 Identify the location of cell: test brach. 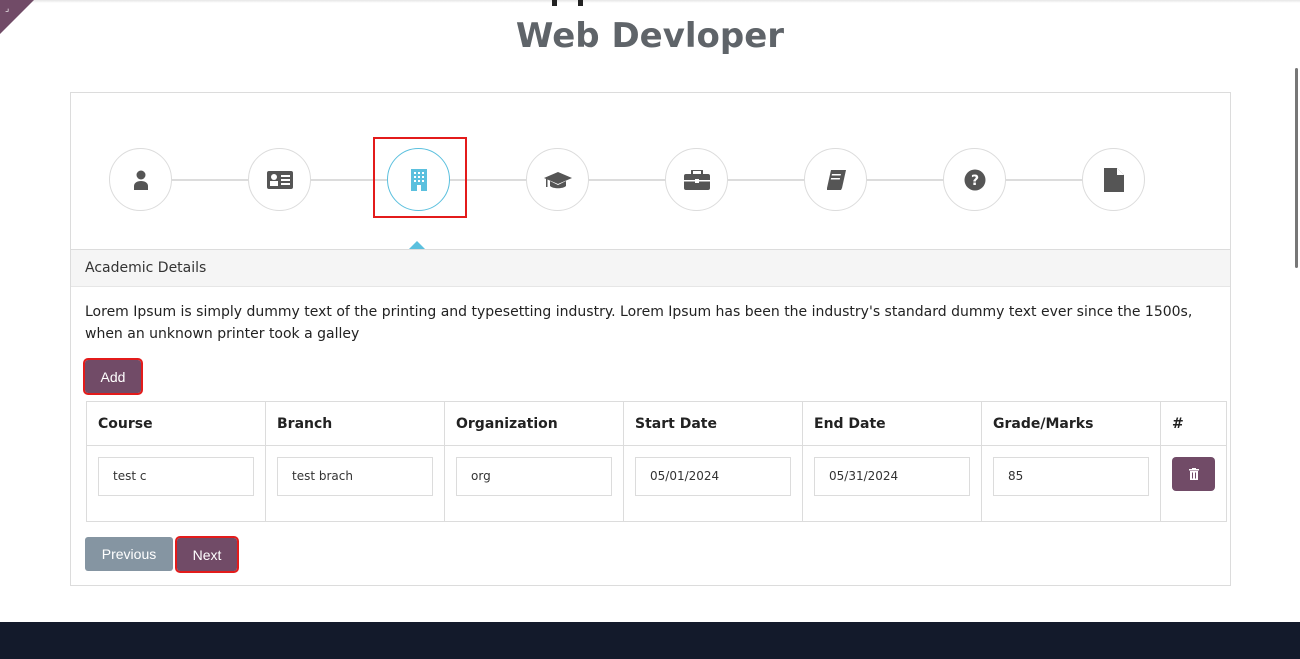
(355, 483).